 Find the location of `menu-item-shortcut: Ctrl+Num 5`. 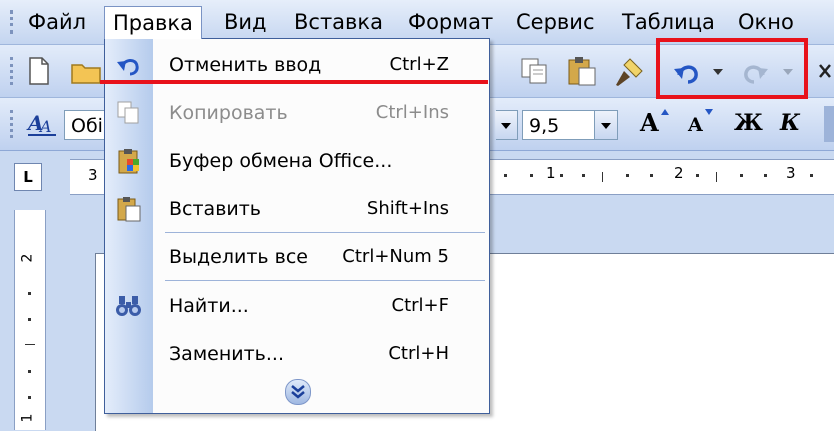

menu-item-shortcut: Ctrl+Num 5 is located at coordinates (395, 256).